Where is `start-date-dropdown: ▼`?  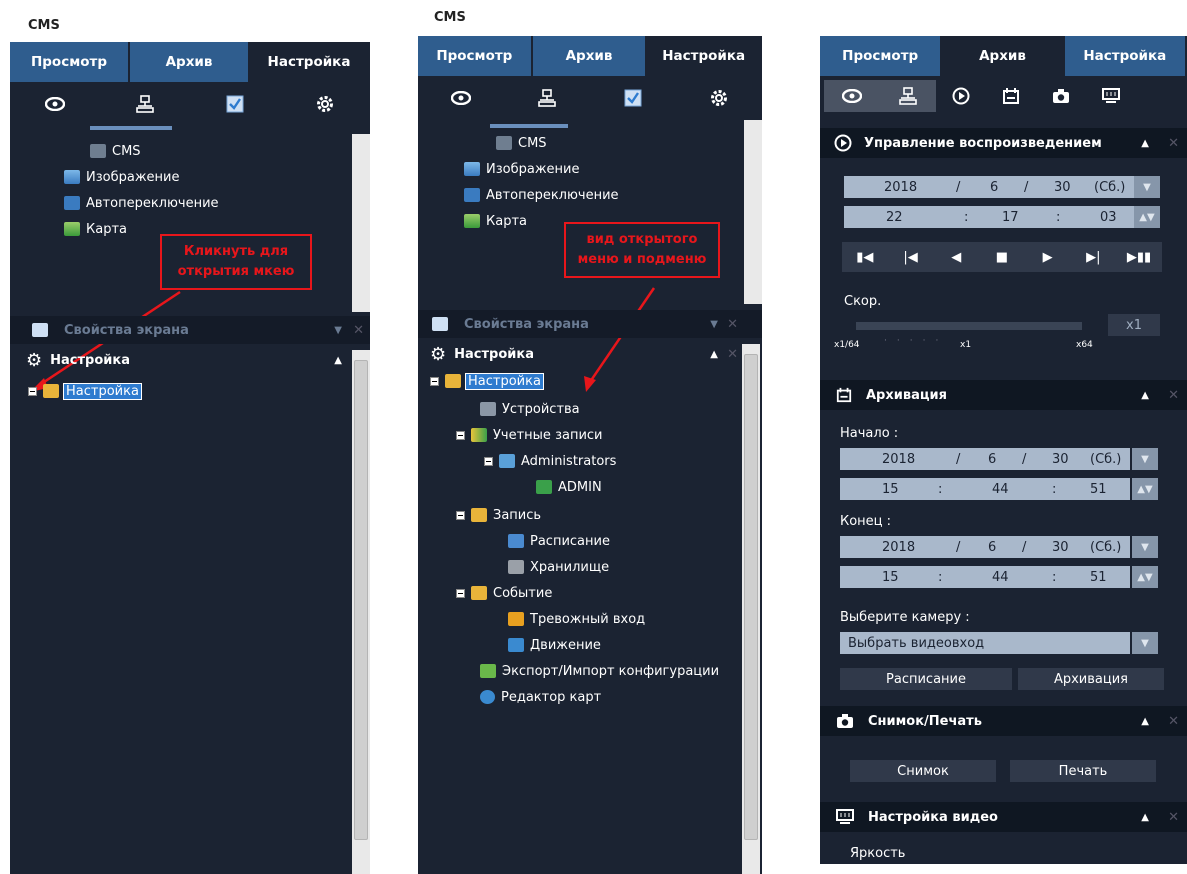 start-date-dropdown: ▼ is located at coordinates (1145, 459).